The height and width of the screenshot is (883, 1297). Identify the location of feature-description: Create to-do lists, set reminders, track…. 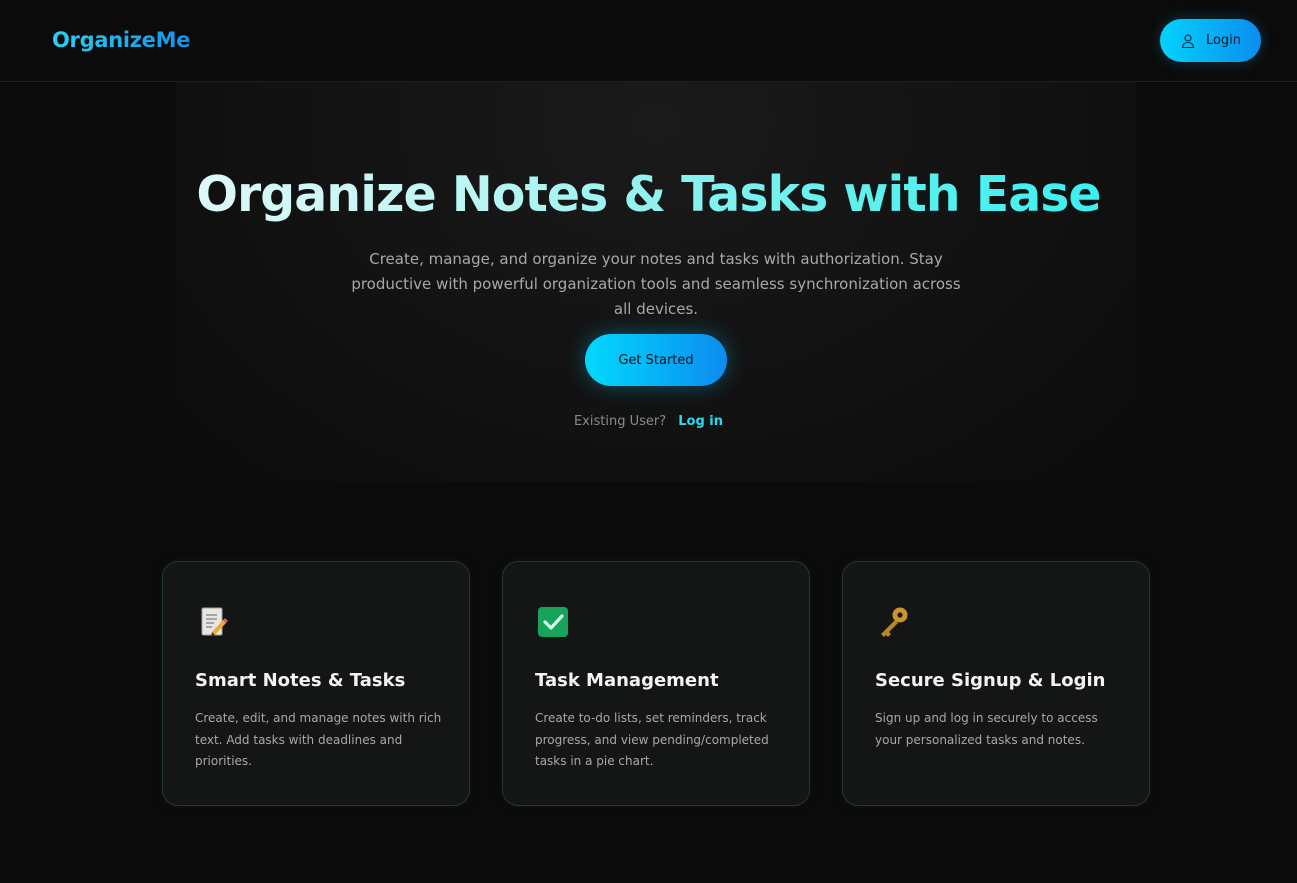
(652, 739).